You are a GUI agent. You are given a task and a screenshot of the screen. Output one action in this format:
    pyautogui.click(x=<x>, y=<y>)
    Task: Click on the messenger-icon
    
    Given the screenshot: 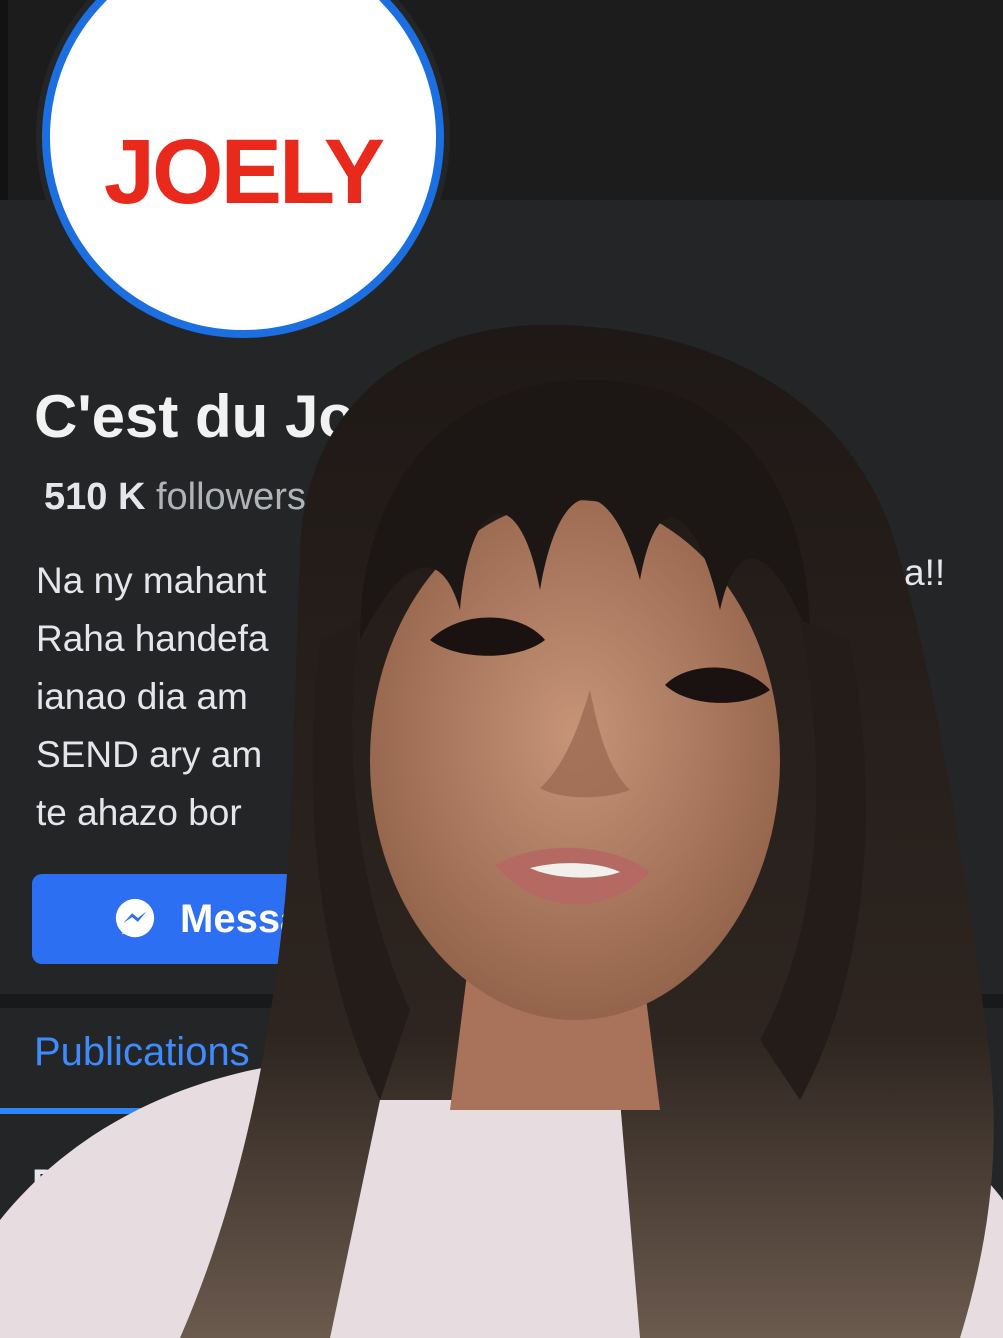 What is the action you would take?
    pyautogui.click(x=135, y=918)
    